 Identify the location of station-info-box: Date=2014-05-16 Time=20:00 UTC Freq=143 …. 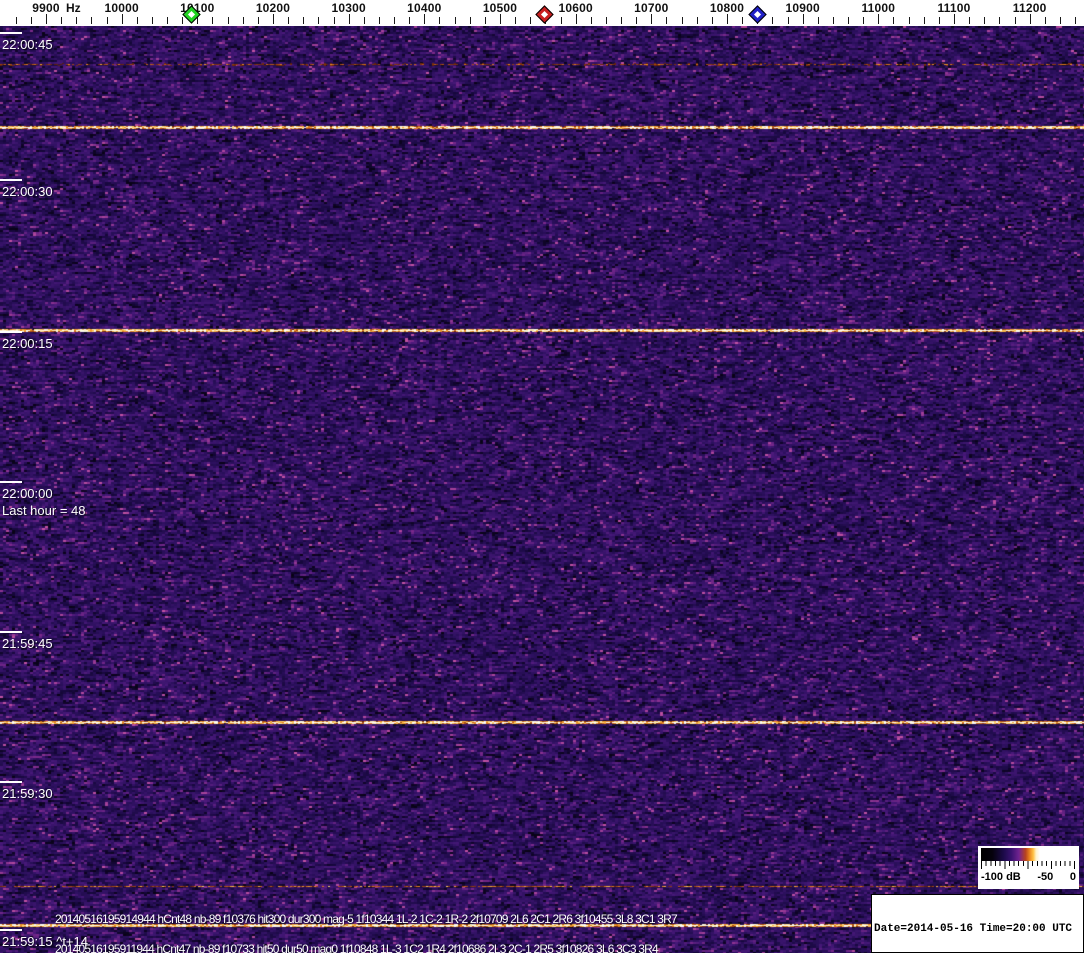
(977, 923).